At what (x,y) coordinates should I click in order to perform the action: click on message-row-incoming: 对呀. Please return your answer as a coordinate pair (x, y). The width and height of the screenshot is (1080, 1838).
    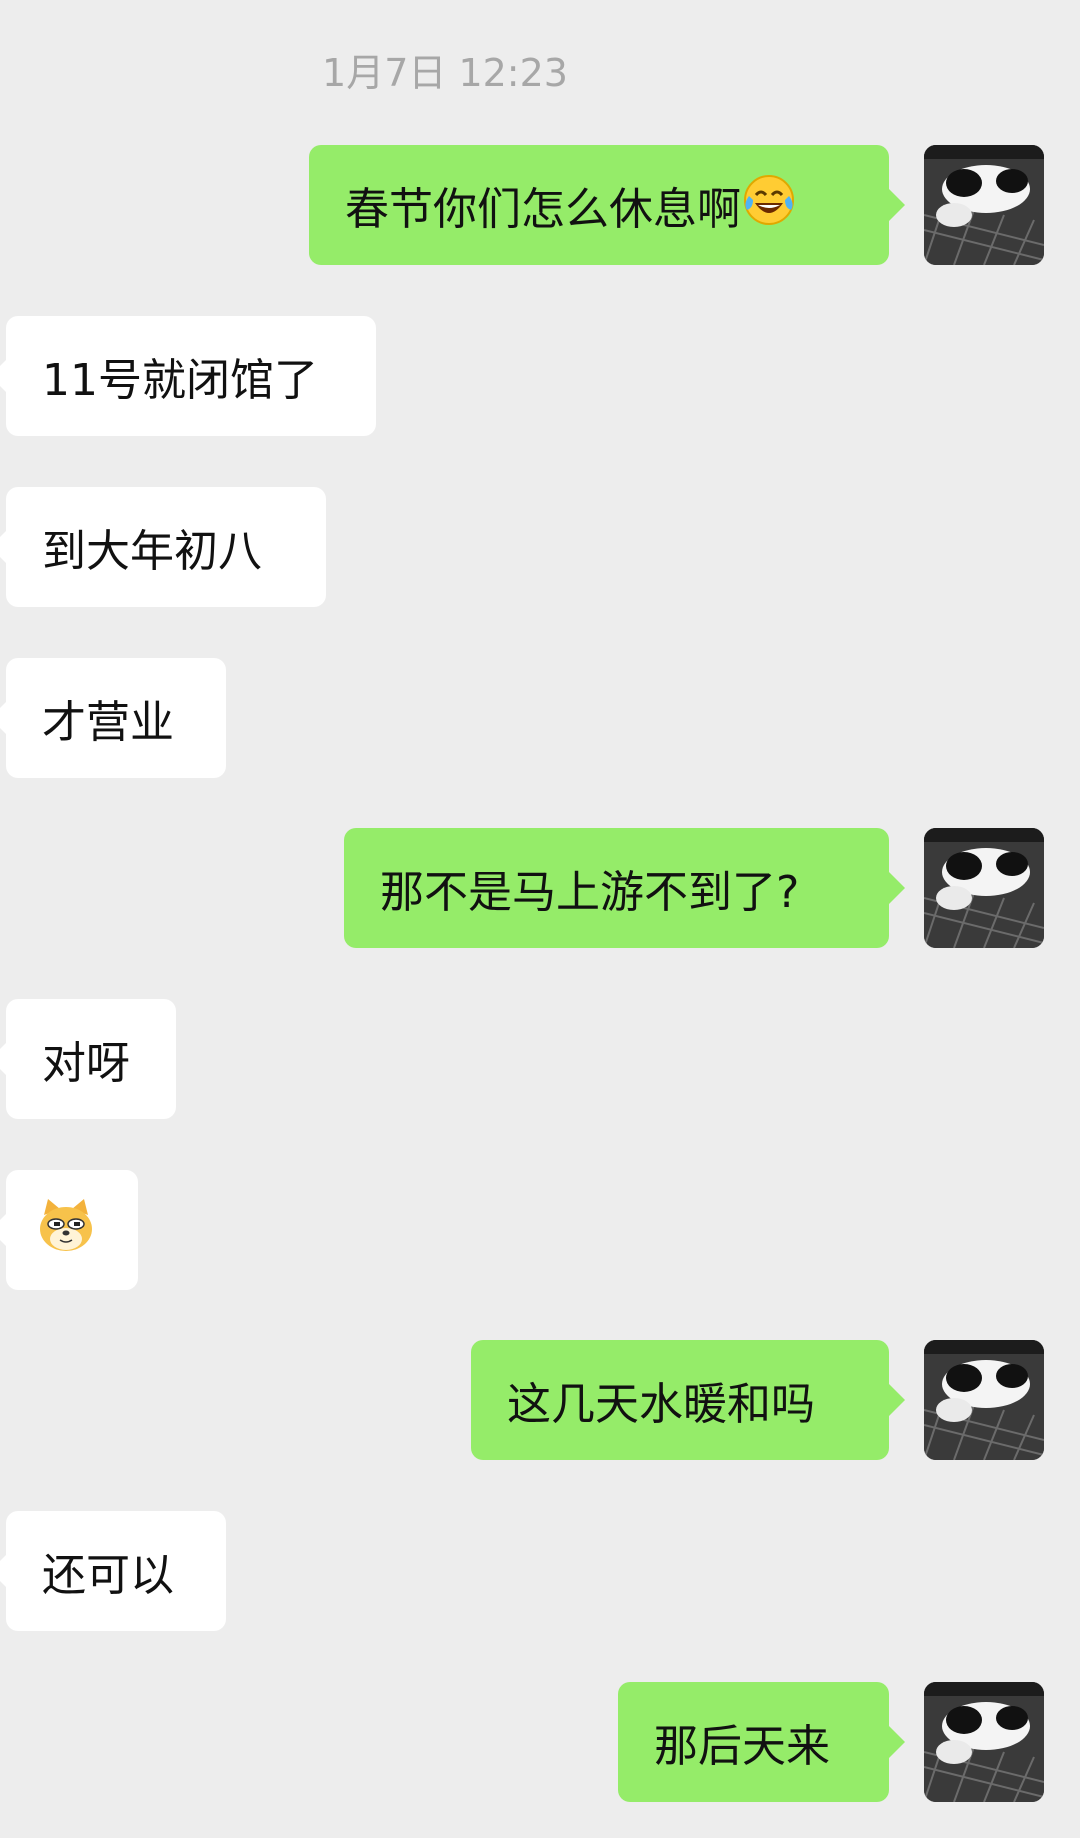
    Looking at the image, I should click on (540, 1059).